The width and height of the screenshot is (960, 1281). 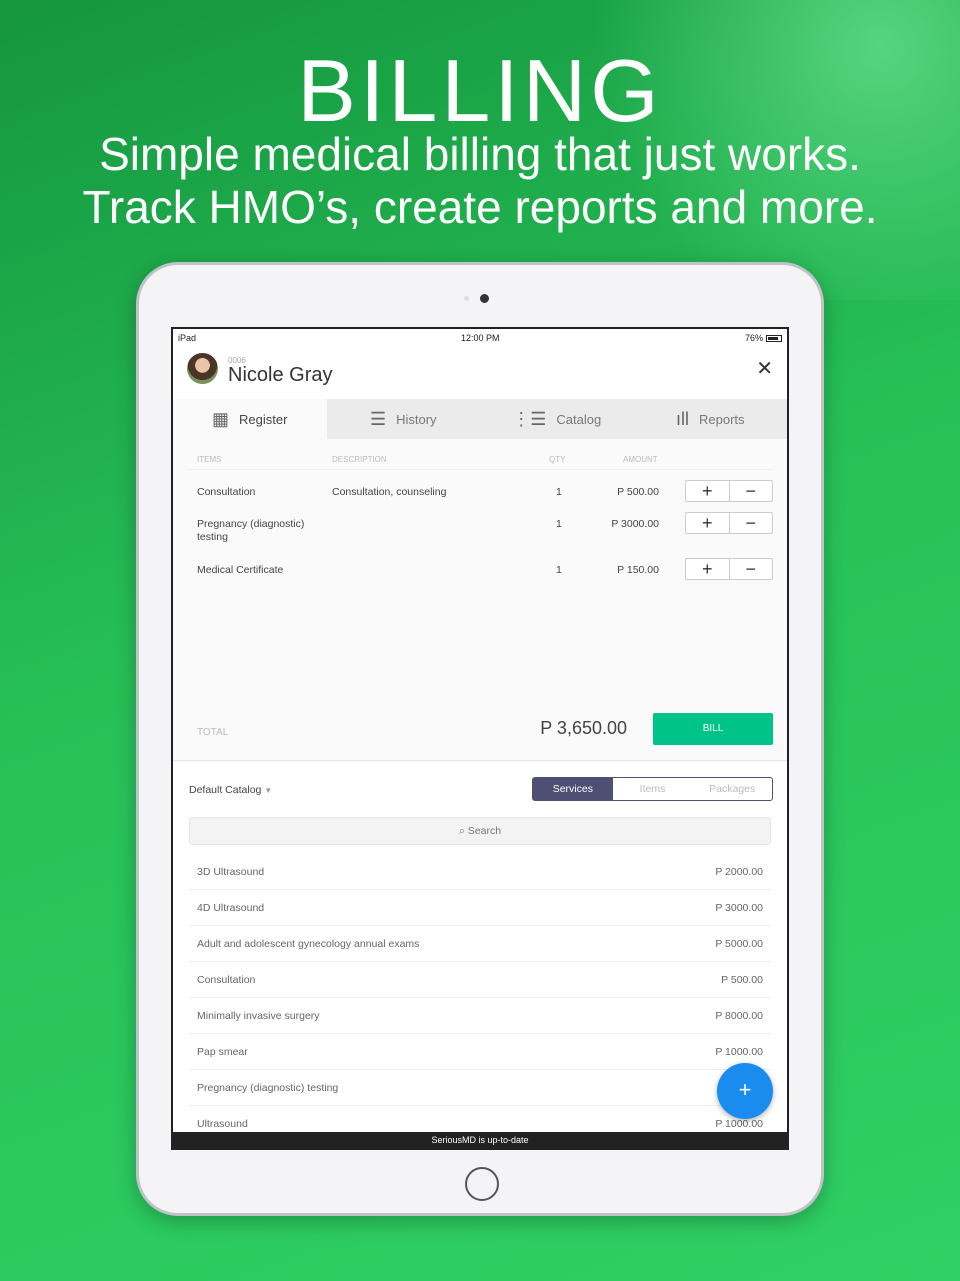 I want to click on tab-register: ▦ Register, so click(x=250, y=419).